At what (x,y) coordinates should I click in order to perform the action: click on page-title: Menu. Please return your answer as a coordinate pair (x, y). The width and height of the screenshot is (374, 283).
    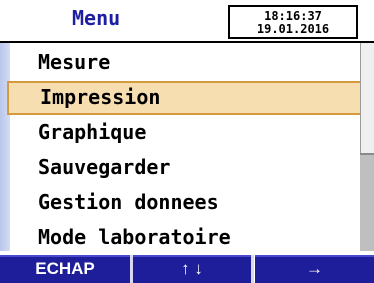
    Looking at the image, I should click on (96, 18).